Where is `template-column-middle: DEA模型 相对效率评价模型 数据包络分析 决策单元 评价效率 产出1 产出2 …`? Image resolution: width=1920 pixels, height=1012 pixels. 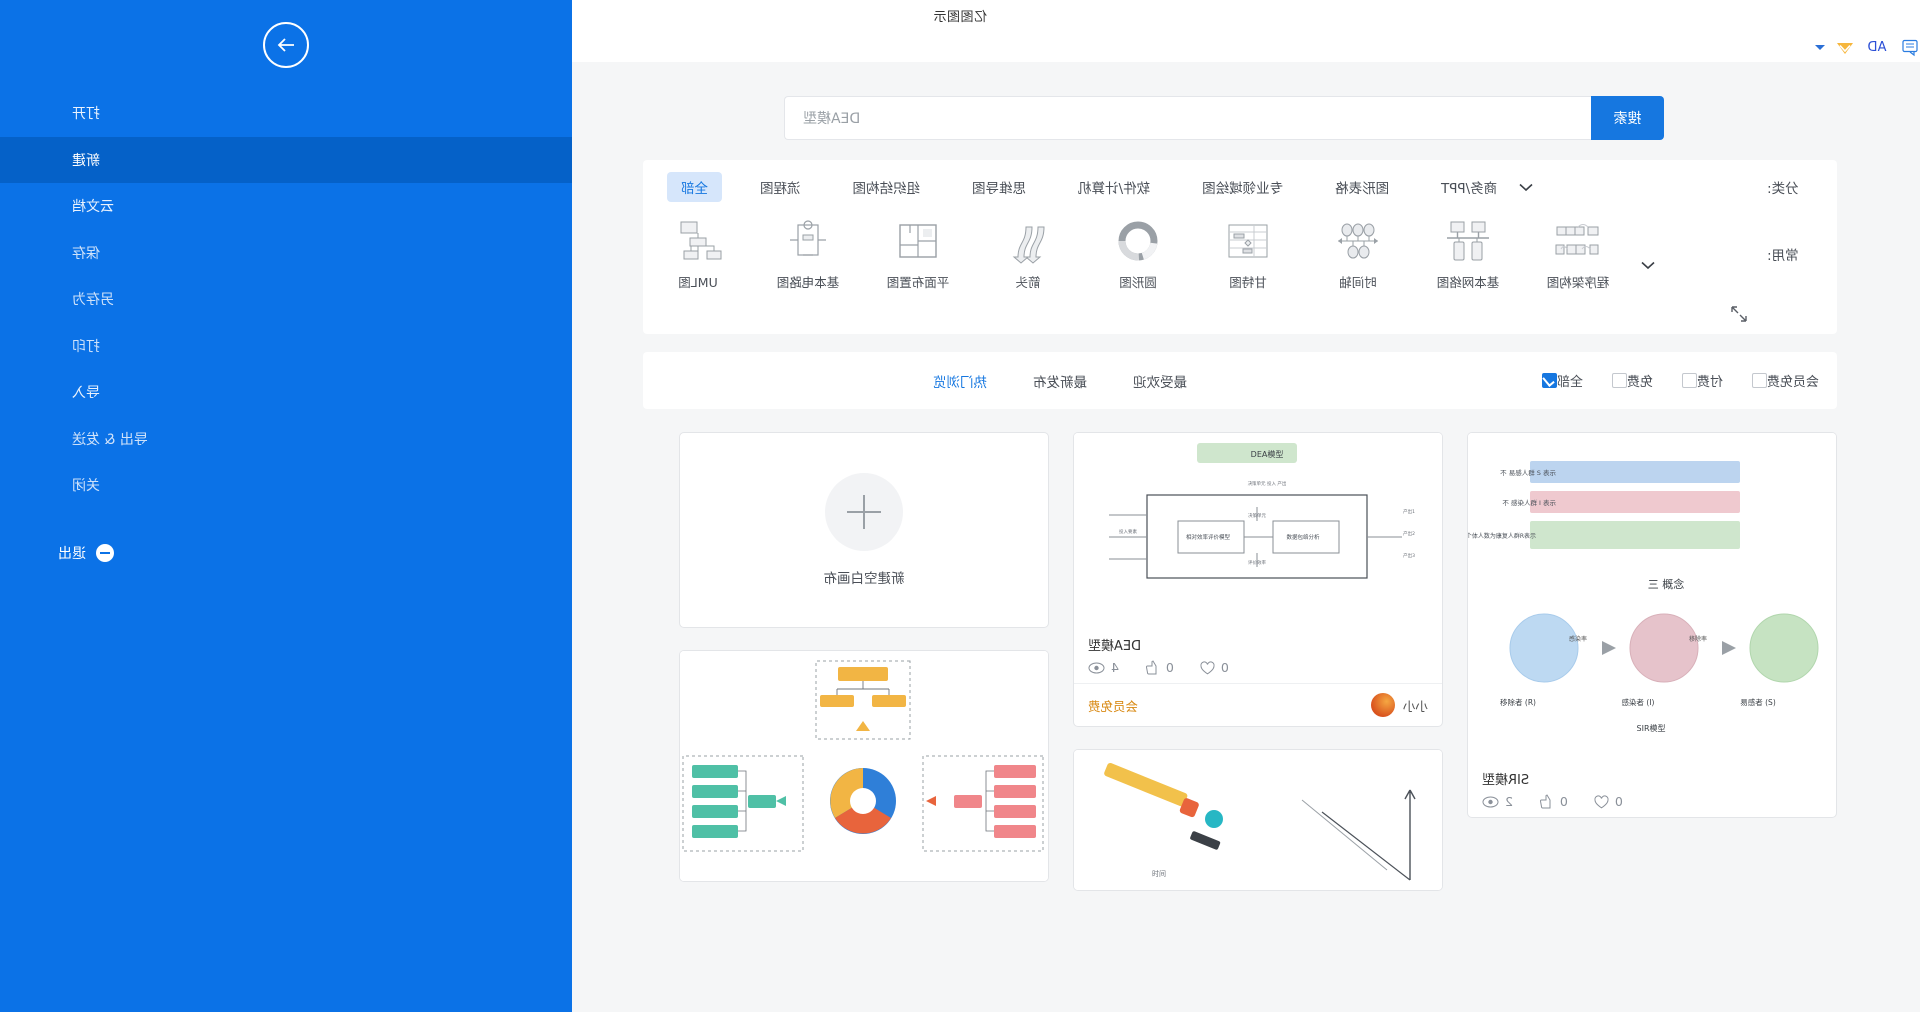 template-column-middle: DEA模型 相对效率评价模型 数据包络分析 决策单元 评价效率 产出1 产出2 … is located at coordinates (1258, 672).